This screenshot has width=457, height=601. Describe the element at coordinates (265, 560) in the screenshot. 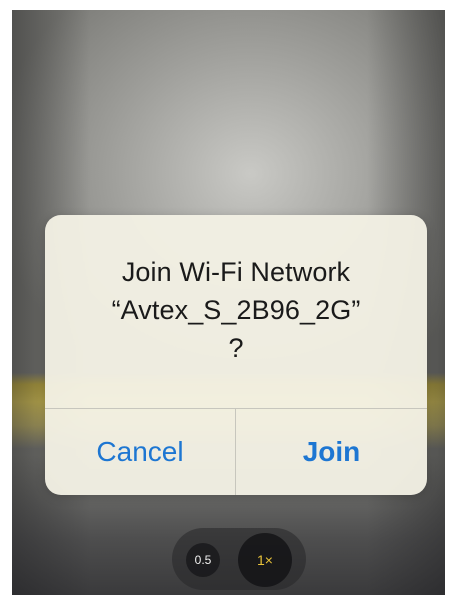

I see `zoom-1x-button: 1×` at that location.